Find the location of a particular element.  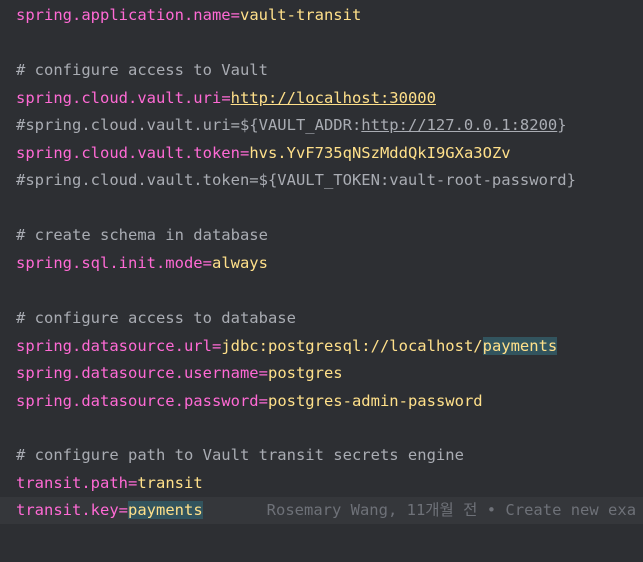

code-line-9: # create schema in database is located at coordinates (321, 235).